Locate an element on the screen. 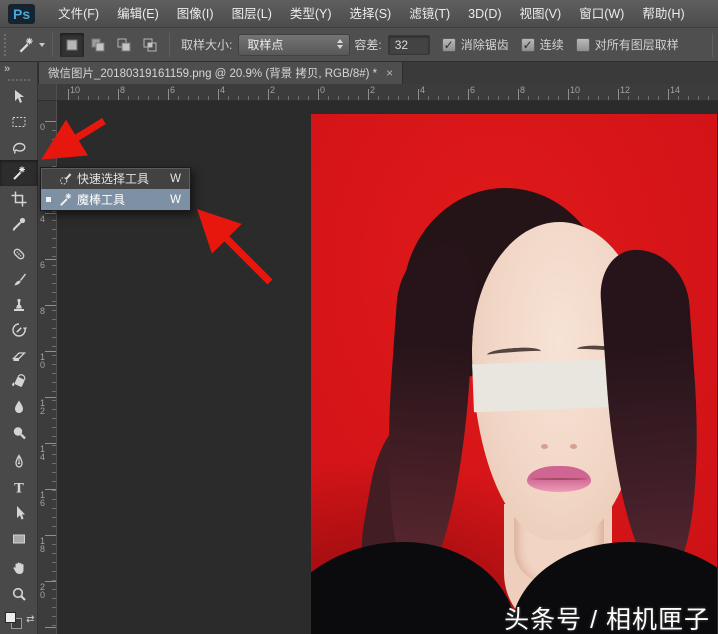  menu-item-magic-wand-tool: 魔棒工具 W is located at coordinates (115, 199).